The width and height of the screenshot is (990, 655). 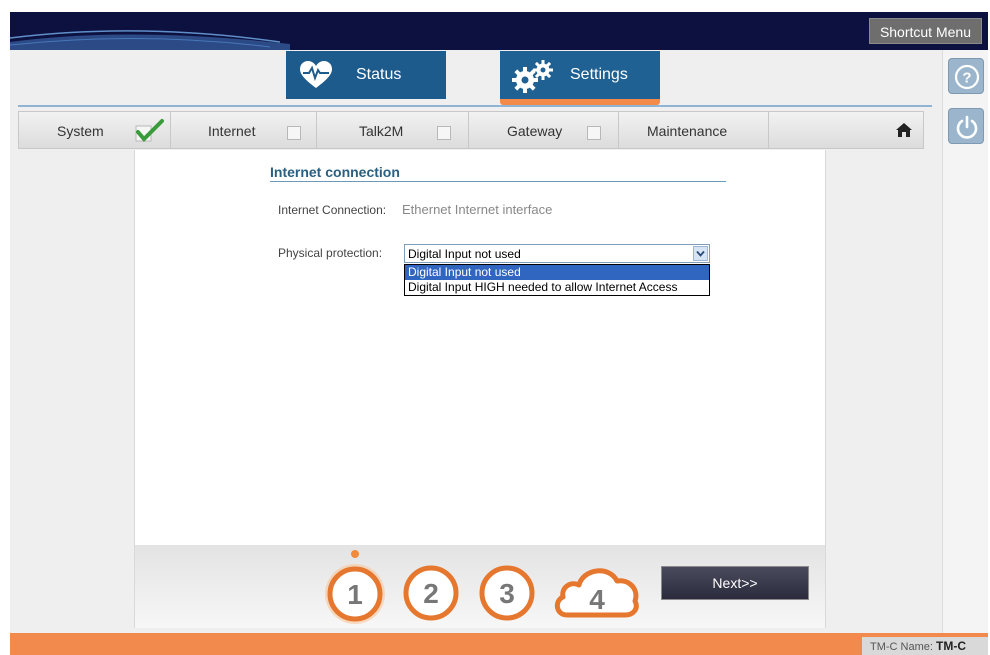 I want to click on subnav-internet-checkbox, so click(x=294, y=133).